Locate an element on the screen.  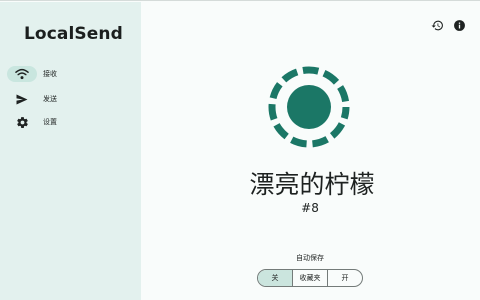
device-id: #8 is located at coordinates (310, 208).